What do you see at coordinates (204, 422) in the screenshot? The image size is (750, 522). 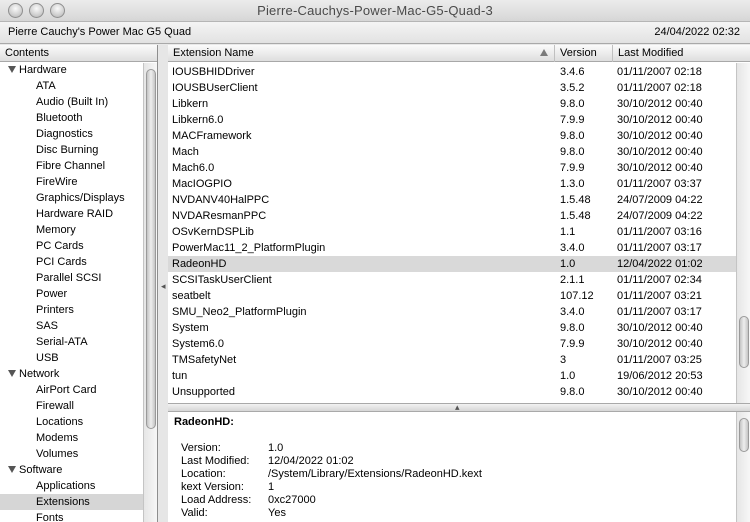 I see `detail-title: RadeonHD:` at bounding box center [204, 422].